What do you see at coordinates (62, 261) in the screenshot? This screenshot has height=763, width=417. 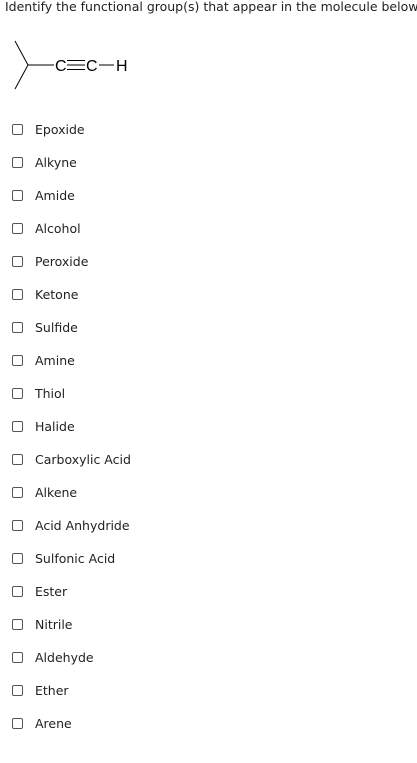 I see `option-label: Peroxide` at bounding box center [62, 261].